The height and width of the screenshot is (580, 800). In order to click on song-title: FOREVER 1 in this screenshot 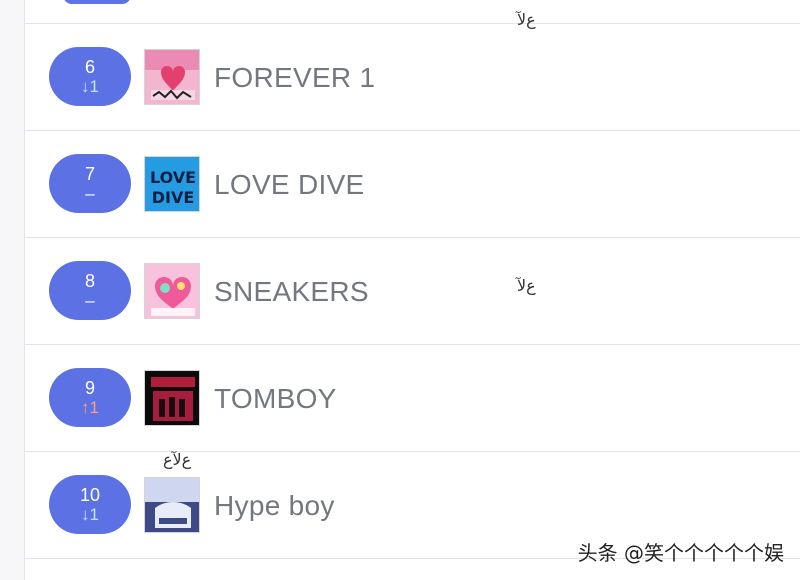, I will do `click(294, 78)`.